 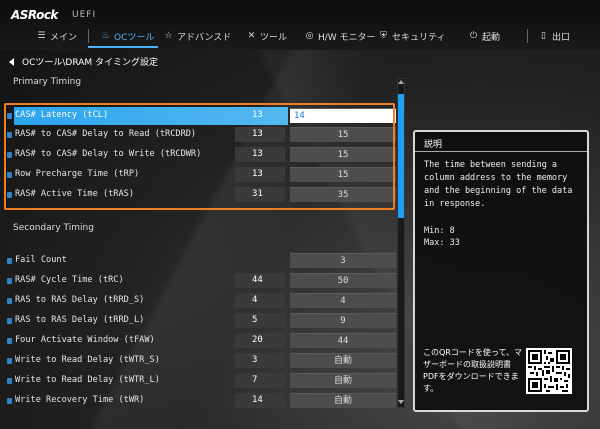 I want to click on qr-instructions: このQRコードを使って、マザーボードの取扱説明書PDFをダウンロードできます。, so click(x=473, y=370).